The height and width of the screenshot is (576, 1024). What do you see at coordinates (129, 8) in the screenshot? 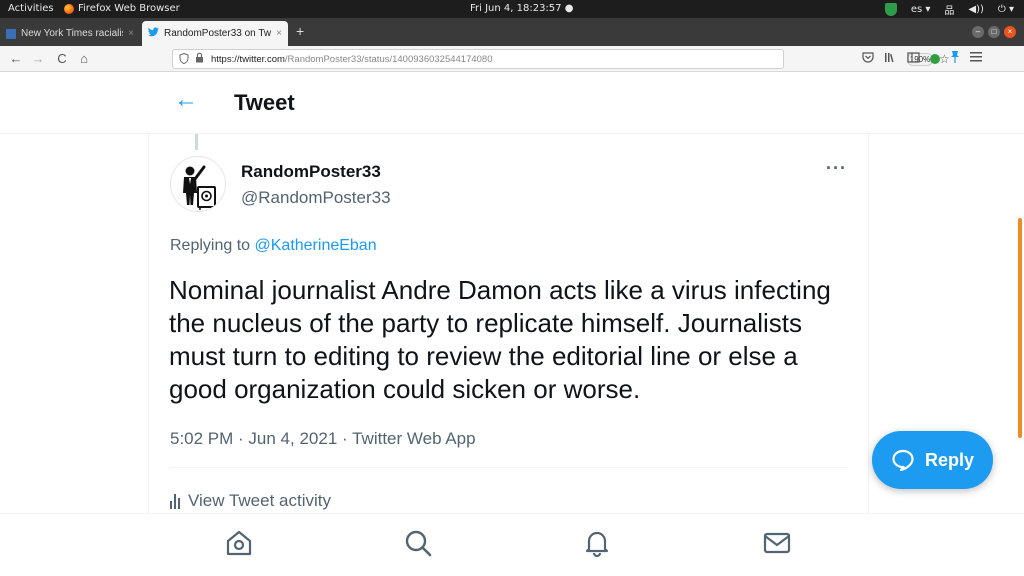
I see `app-name: Firefox Web Browser` at bounding box center [129, 8].